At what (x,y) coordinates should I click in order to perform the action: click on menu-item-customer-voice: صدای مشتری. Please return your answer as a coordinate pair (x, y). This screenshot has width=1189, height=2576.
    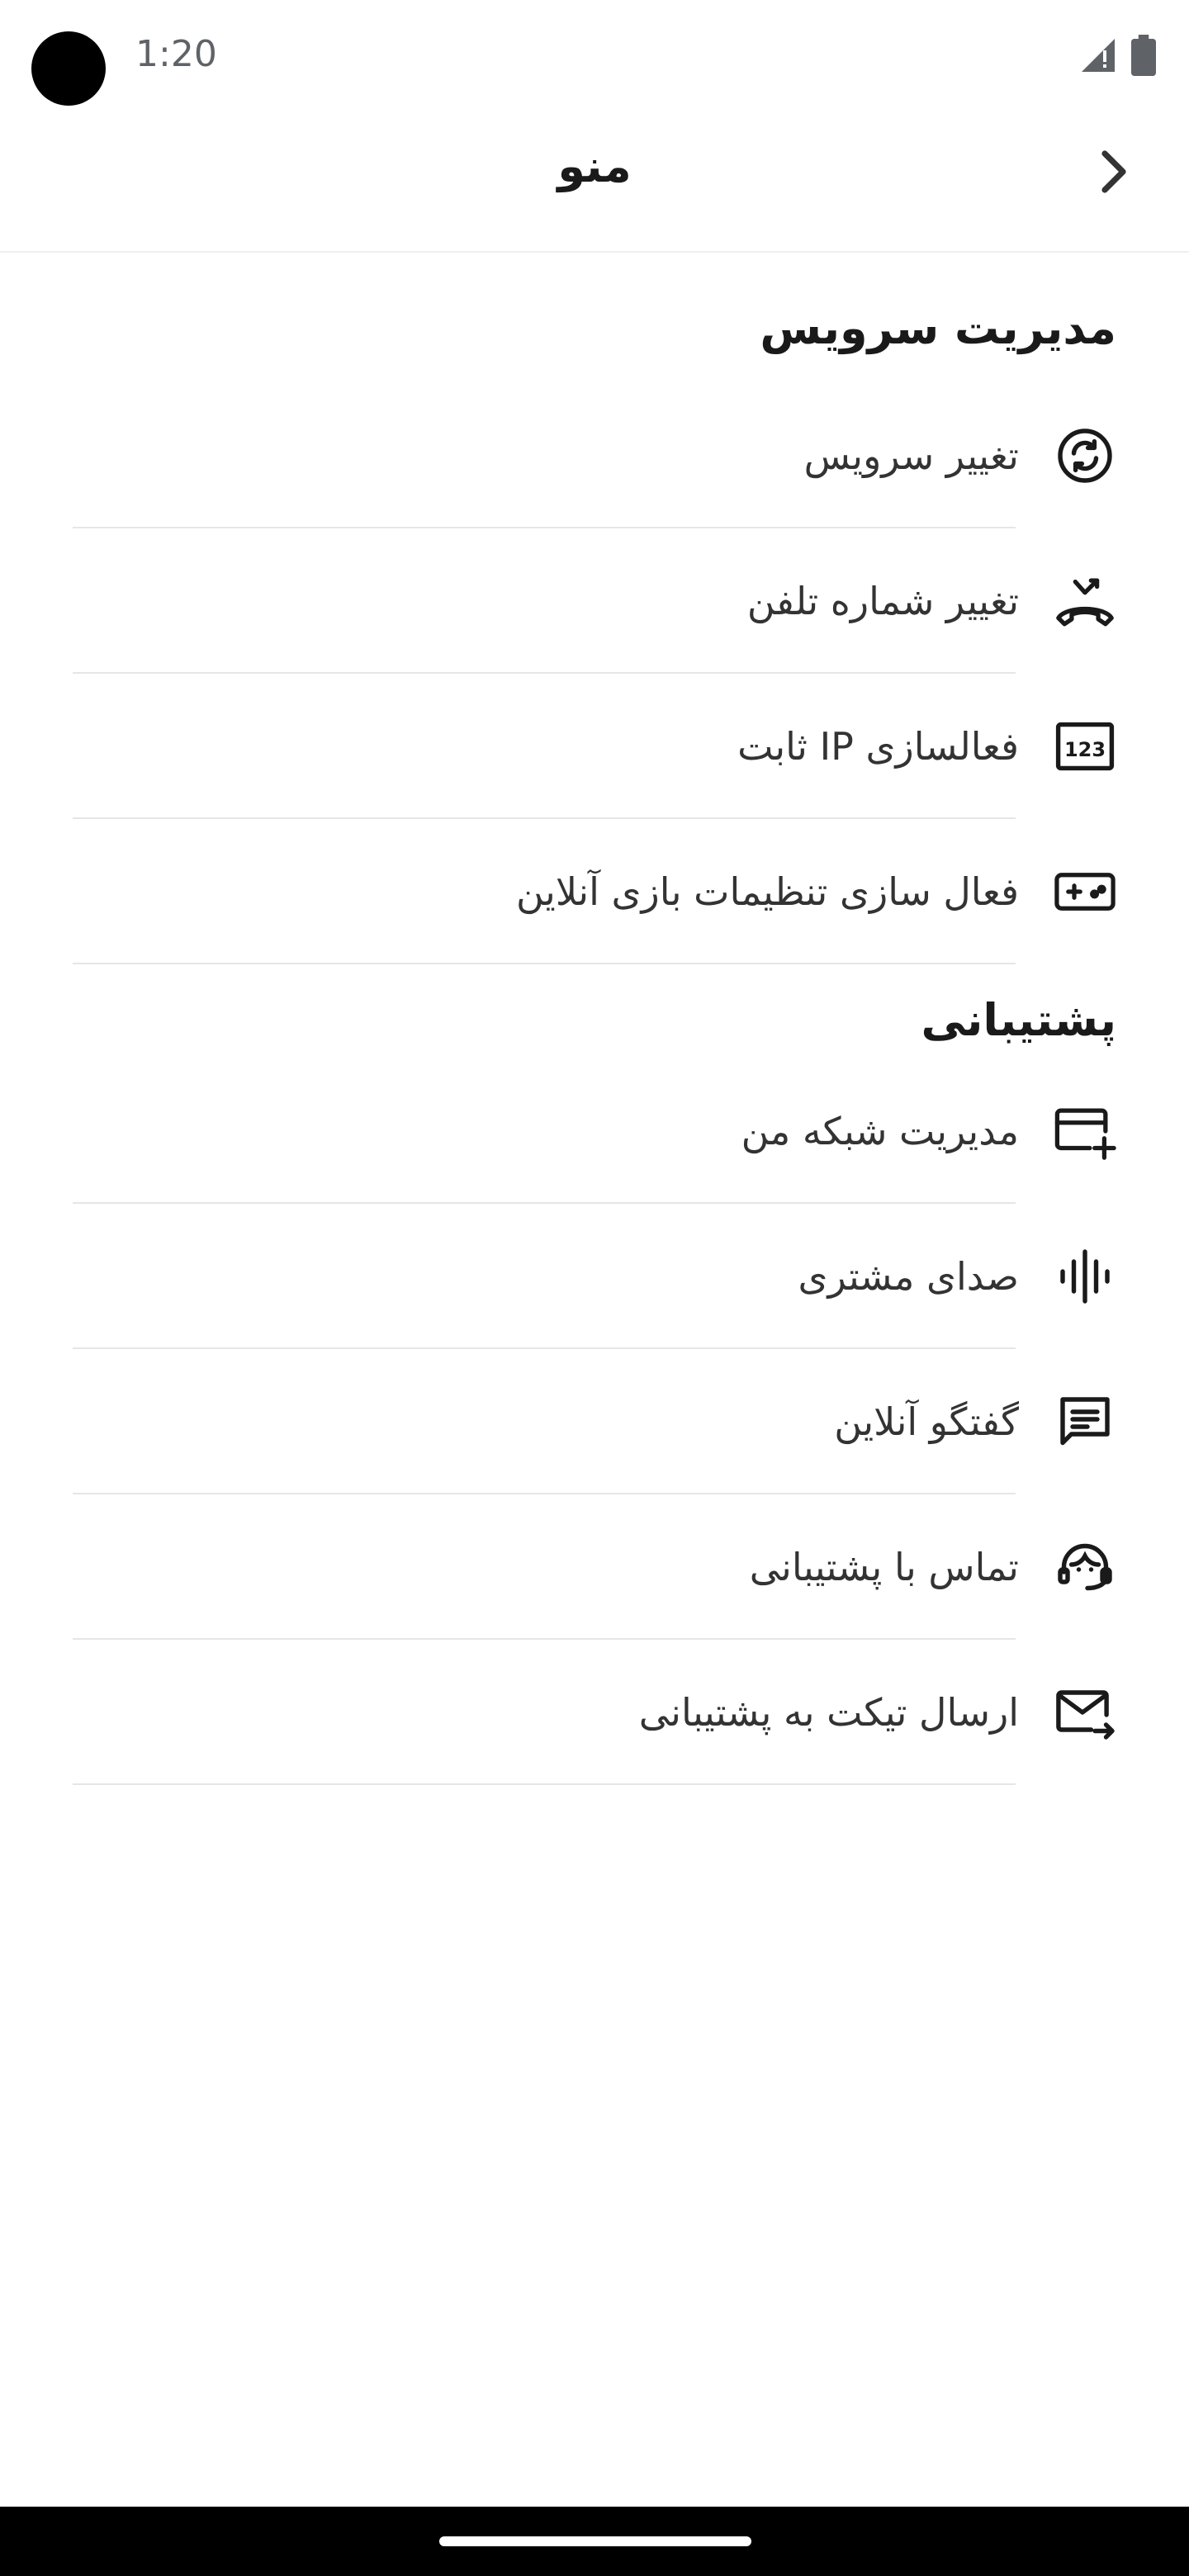
    Looking at the image, I should click on (594, 1276).